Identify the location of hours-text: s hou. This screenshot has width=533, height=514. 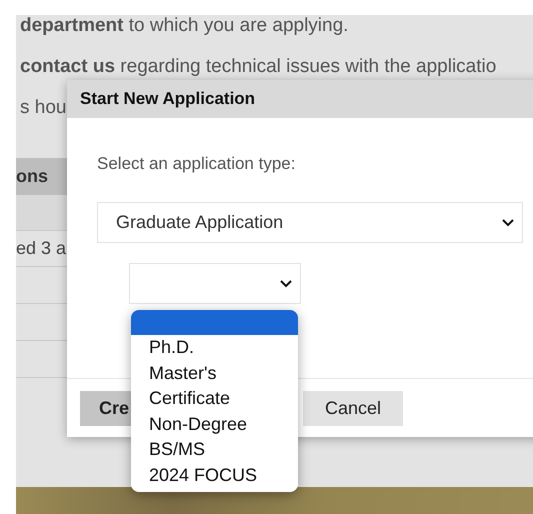
(42, 107).